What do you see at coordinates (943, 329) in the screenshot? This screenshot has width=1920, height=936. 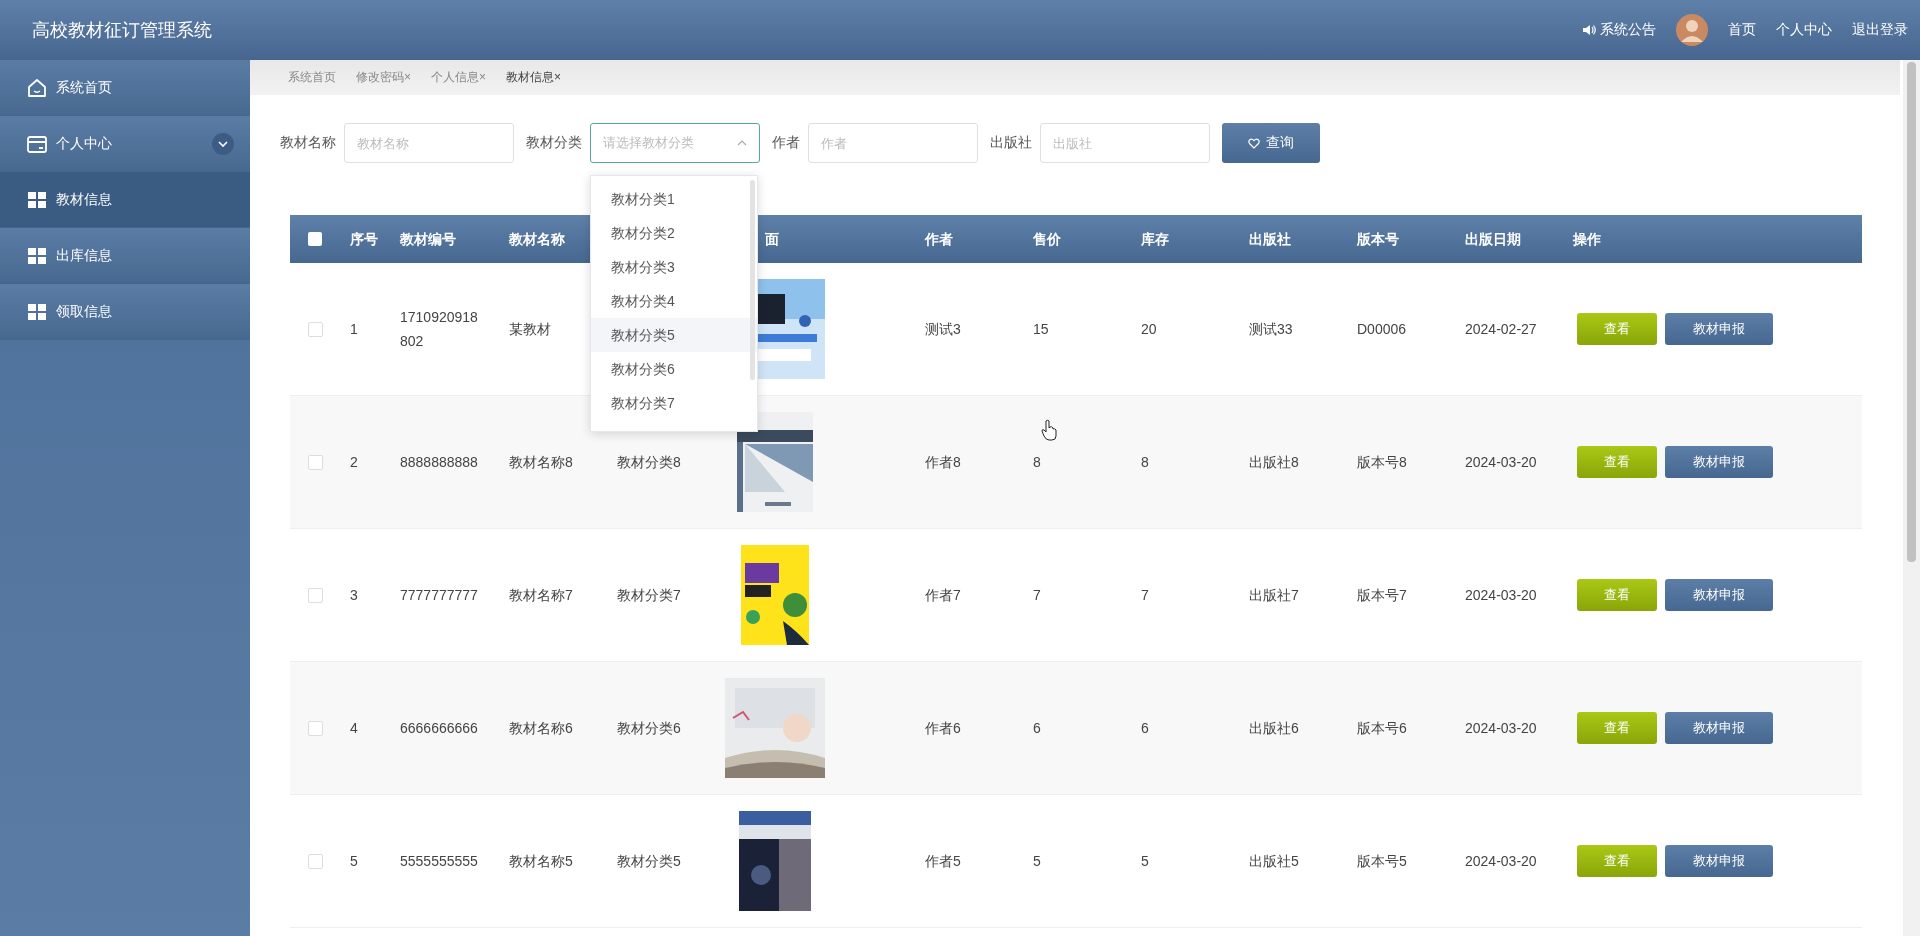 I see `table-cell-text: 测试3` at bounding box center [943, 329].